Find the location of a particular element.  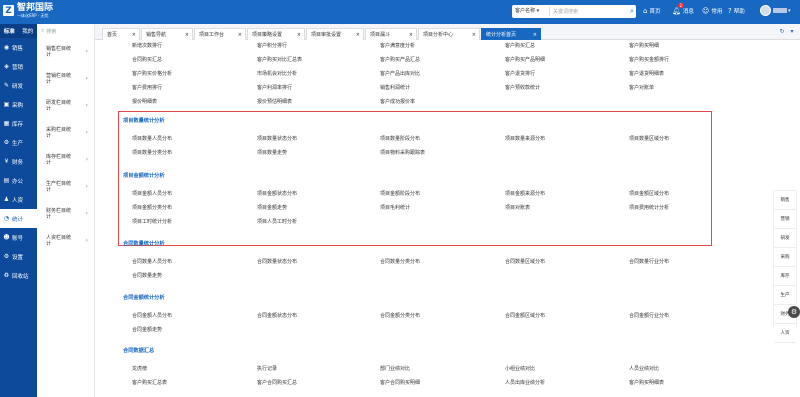

user-menu: ▾ is located at coordinates (775, 10).